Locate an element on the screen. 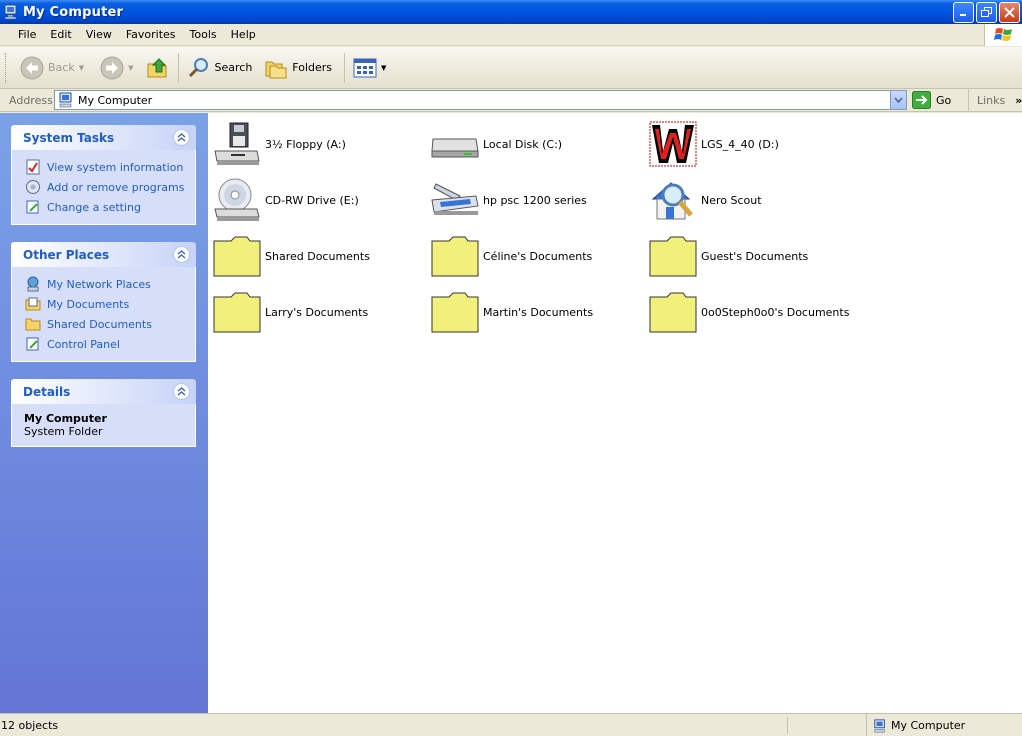  drive-item: LGS_4_40 (D:) is located at coordinates (753, 144).